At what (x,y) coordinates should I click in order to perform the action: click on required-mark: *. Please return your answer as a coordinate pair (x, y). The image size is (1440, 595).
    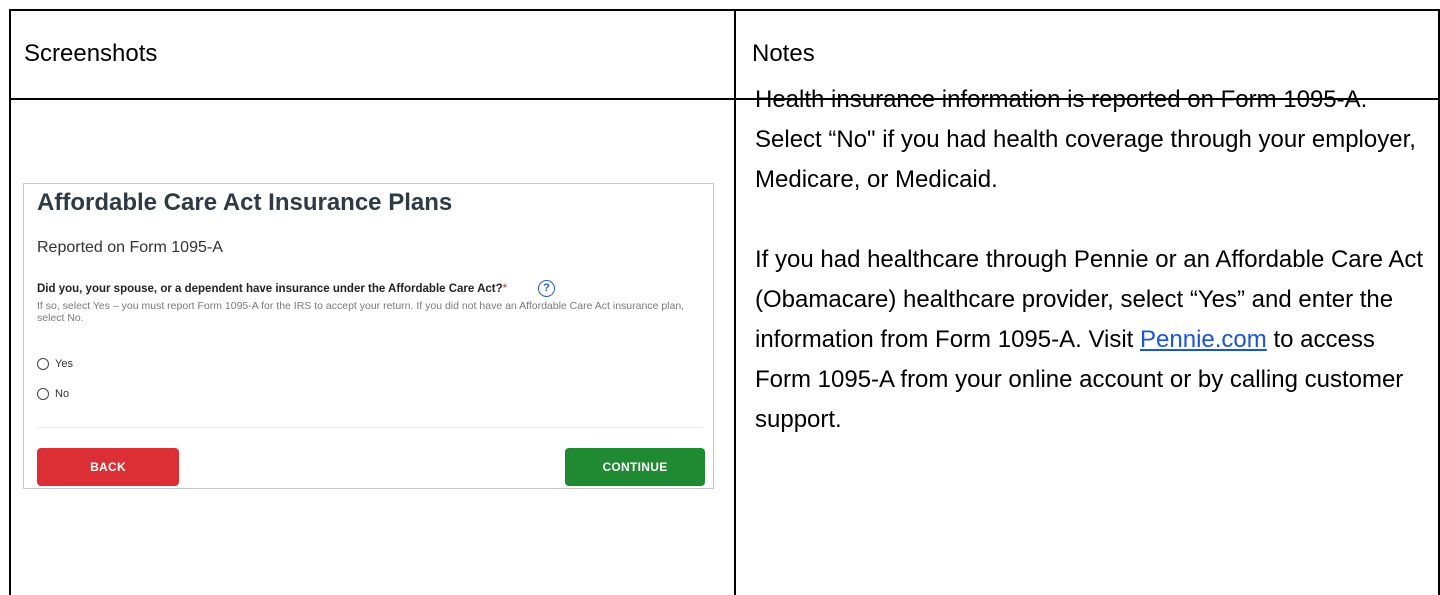
    Looking at the image, I should click on (505, 289).